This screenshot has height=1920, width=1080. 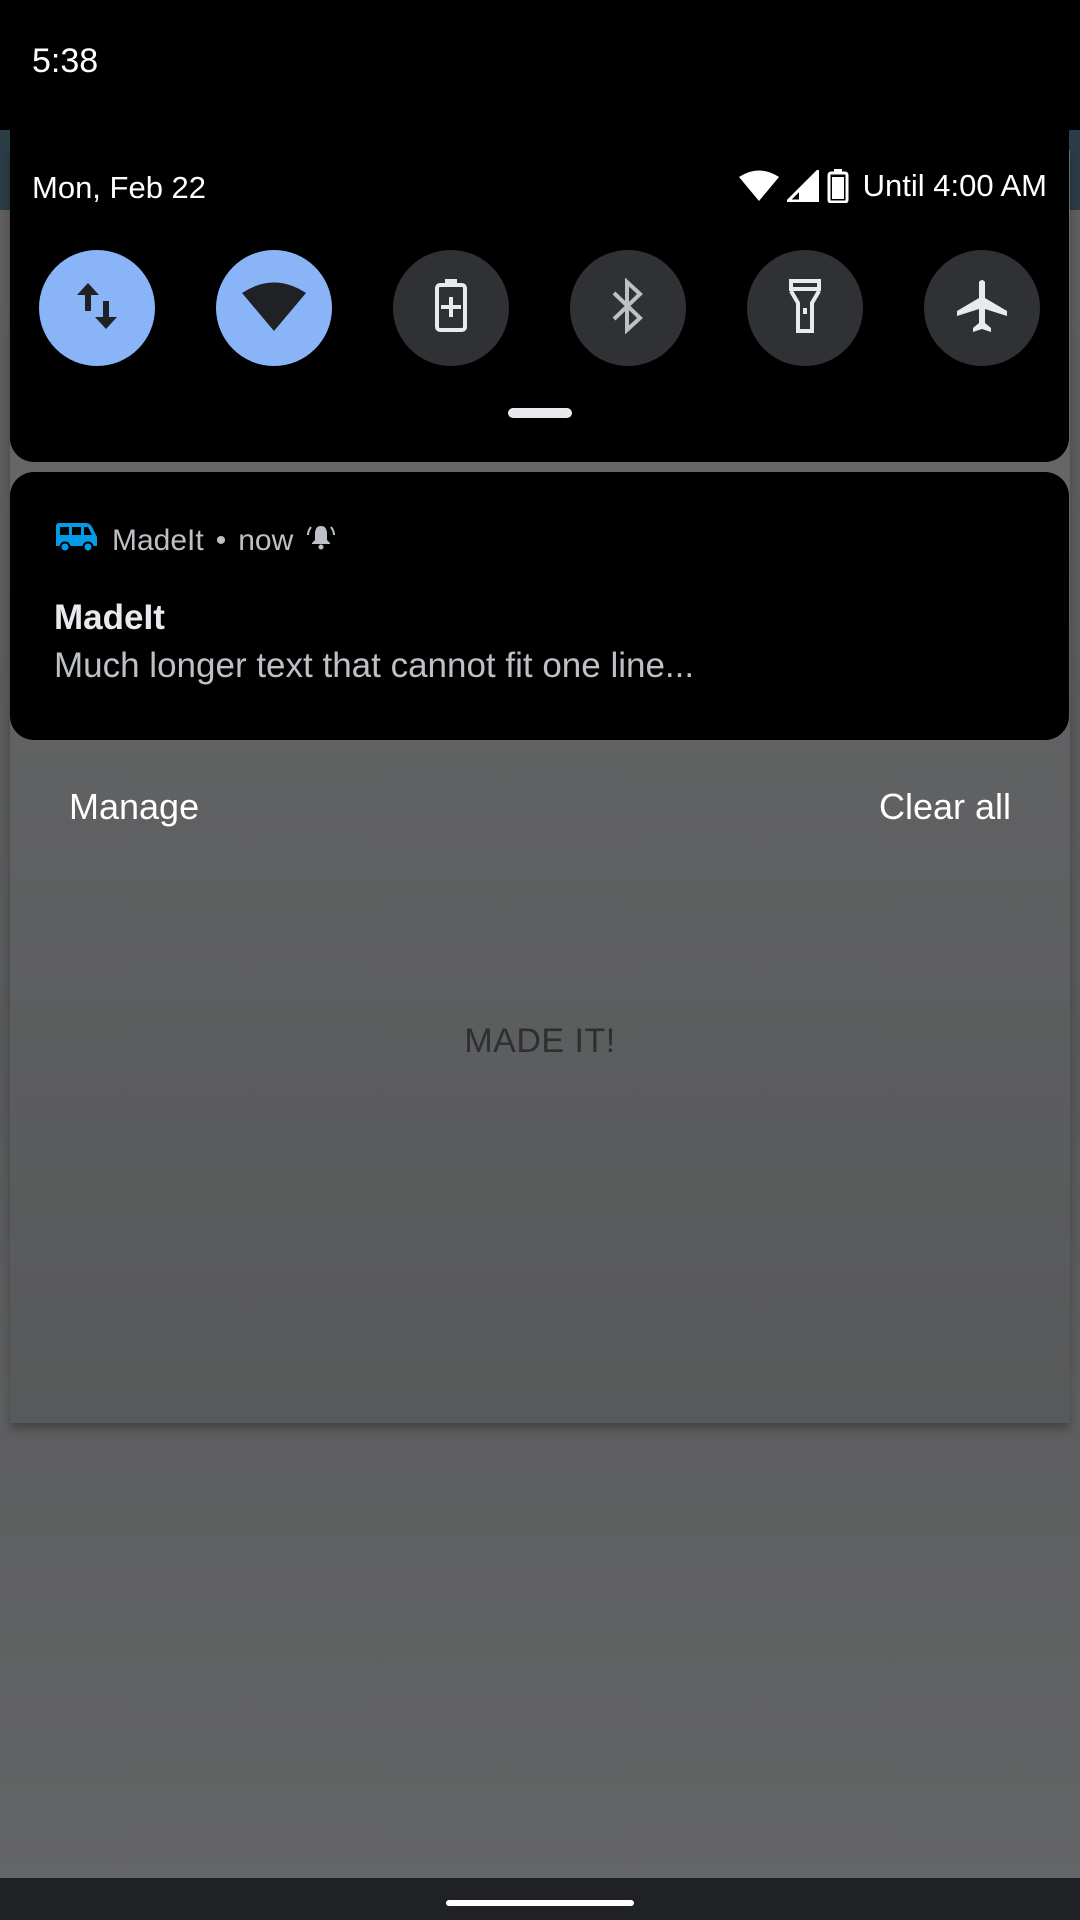 I want to click on wifi-icon, so click(x=274, y=308).